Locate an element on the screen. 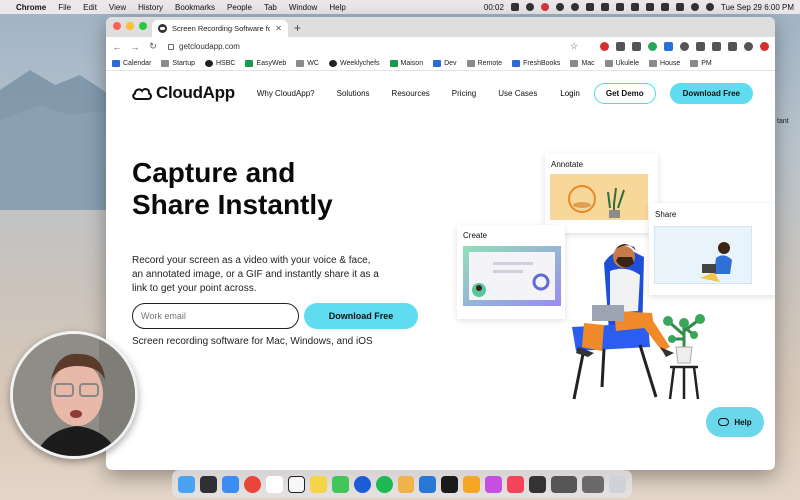 The width and height of the screenshot is (800, 500). bookmark-startup: Startup is located at coordinates (178, 63).